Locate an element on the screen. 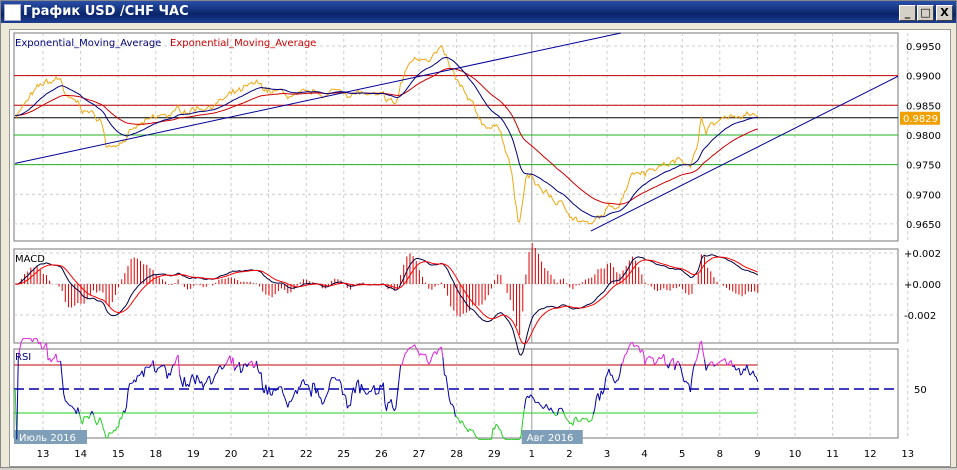 Image resolution: width=957 pixels, height=470 pixels. x-tick-label: 19 is located at coordinates (193, 454).